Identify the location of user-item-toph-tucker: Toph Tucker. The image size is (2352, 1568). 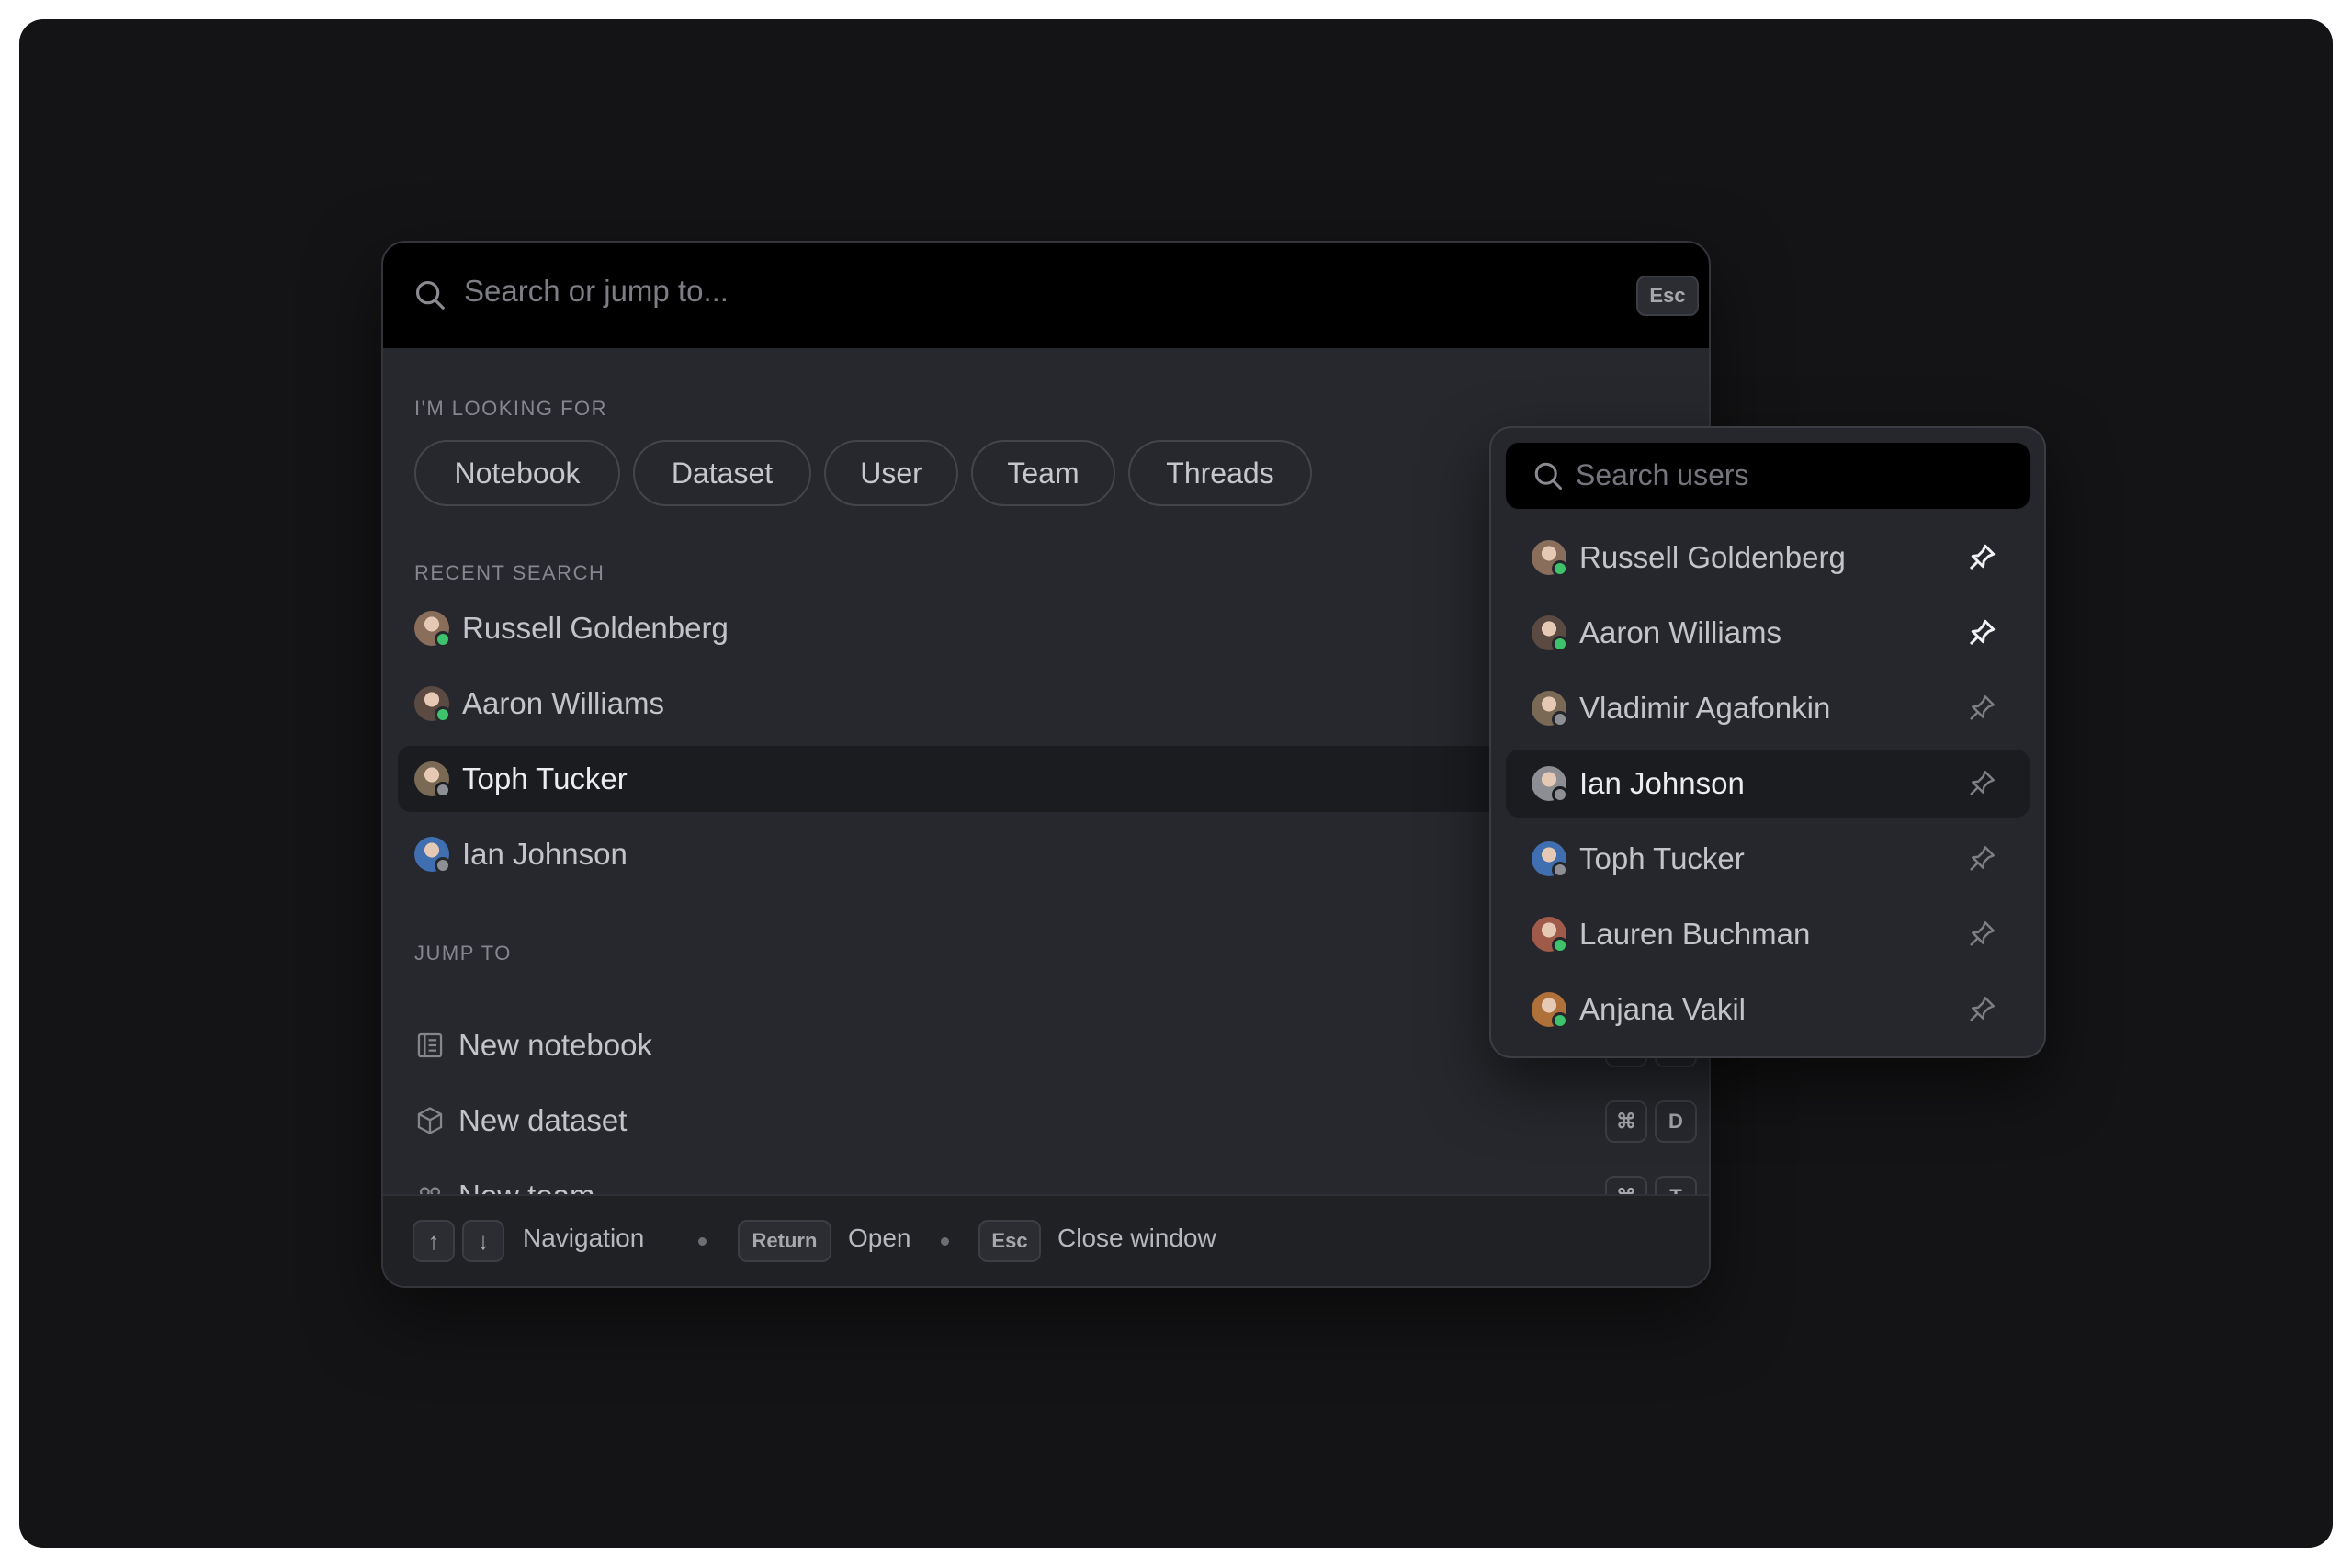
(1768, 859).